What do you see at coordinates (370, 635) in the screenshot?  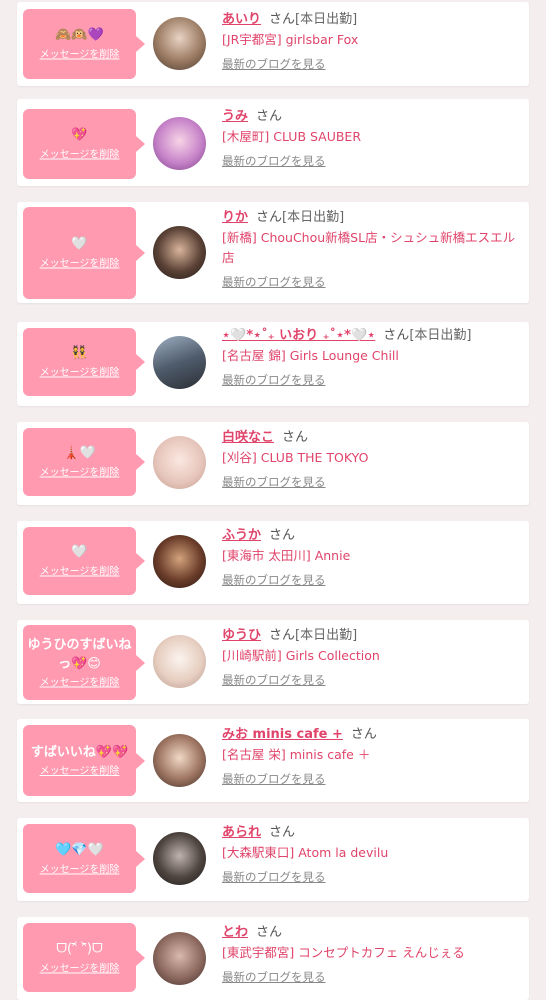 I see `name-line: ゆうひ さん[本日出勤]` at bounding box center [370, 635].